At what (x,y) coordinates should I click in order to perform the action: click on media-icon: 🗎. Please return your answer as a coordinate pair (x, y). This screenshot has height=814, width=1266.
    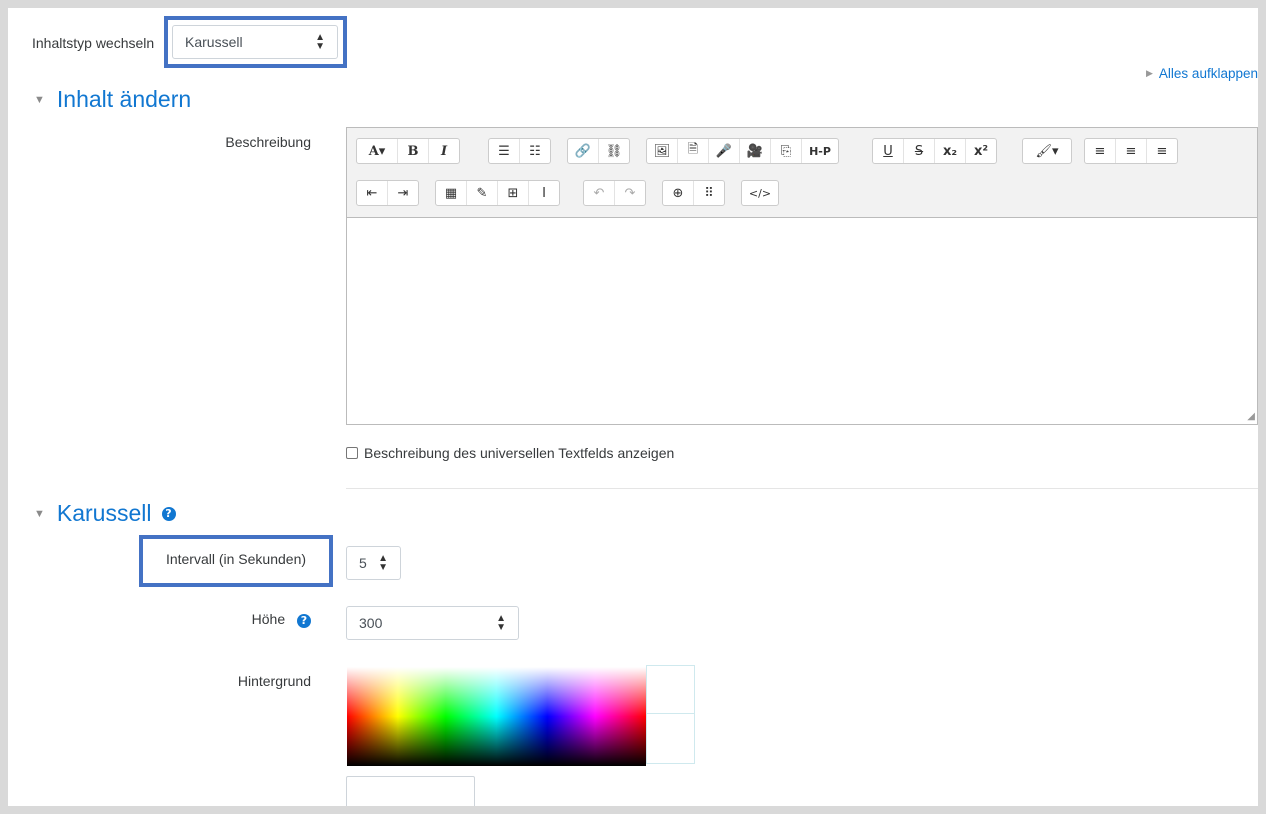
    Looking at the image, I should click on (693, 151).